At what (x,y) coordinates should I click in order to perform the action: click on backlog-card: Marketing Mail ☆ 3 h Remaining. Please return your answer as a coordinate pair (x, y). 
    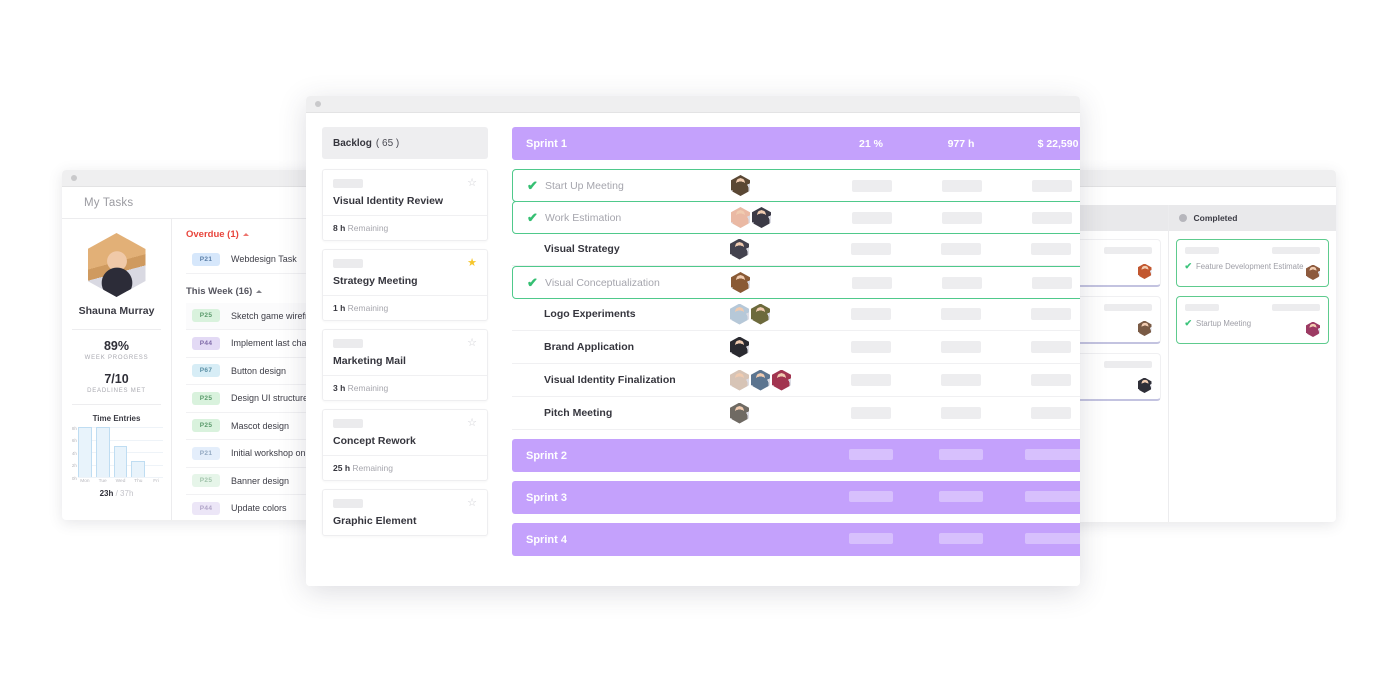
    Looking at the image, I should click on (405, 365).